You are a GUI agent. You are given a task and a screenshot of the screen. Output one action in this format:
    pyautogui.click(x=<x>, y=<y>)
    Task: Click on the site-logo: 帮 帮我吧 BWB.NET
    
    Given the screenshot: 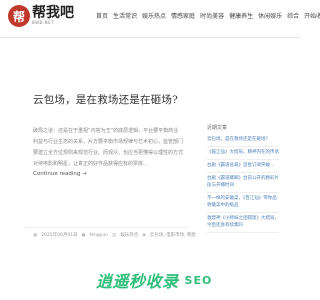 What is the action you would take?
    pyautogui.click(x=41, y=16)
    